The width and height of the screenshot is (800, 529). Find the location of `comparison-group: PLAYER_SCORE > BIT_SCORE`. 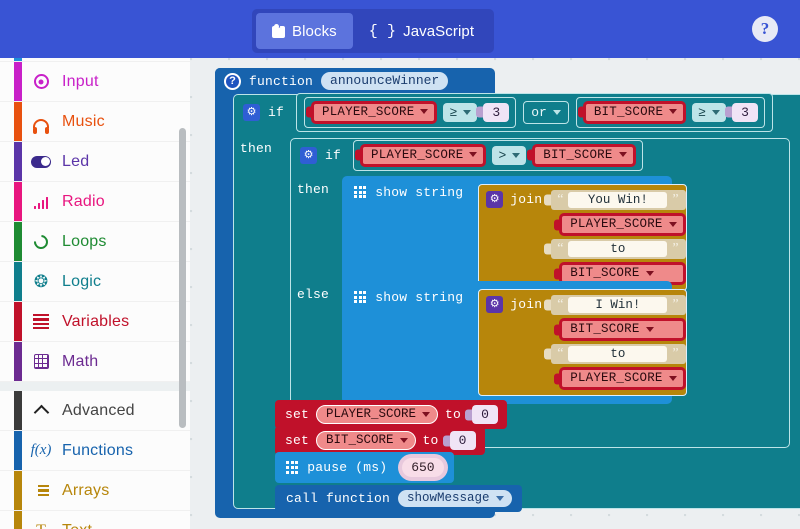

comparison-group: PLAYER_SCORE > BIT_SCORE is located at coordinates (498, 155).